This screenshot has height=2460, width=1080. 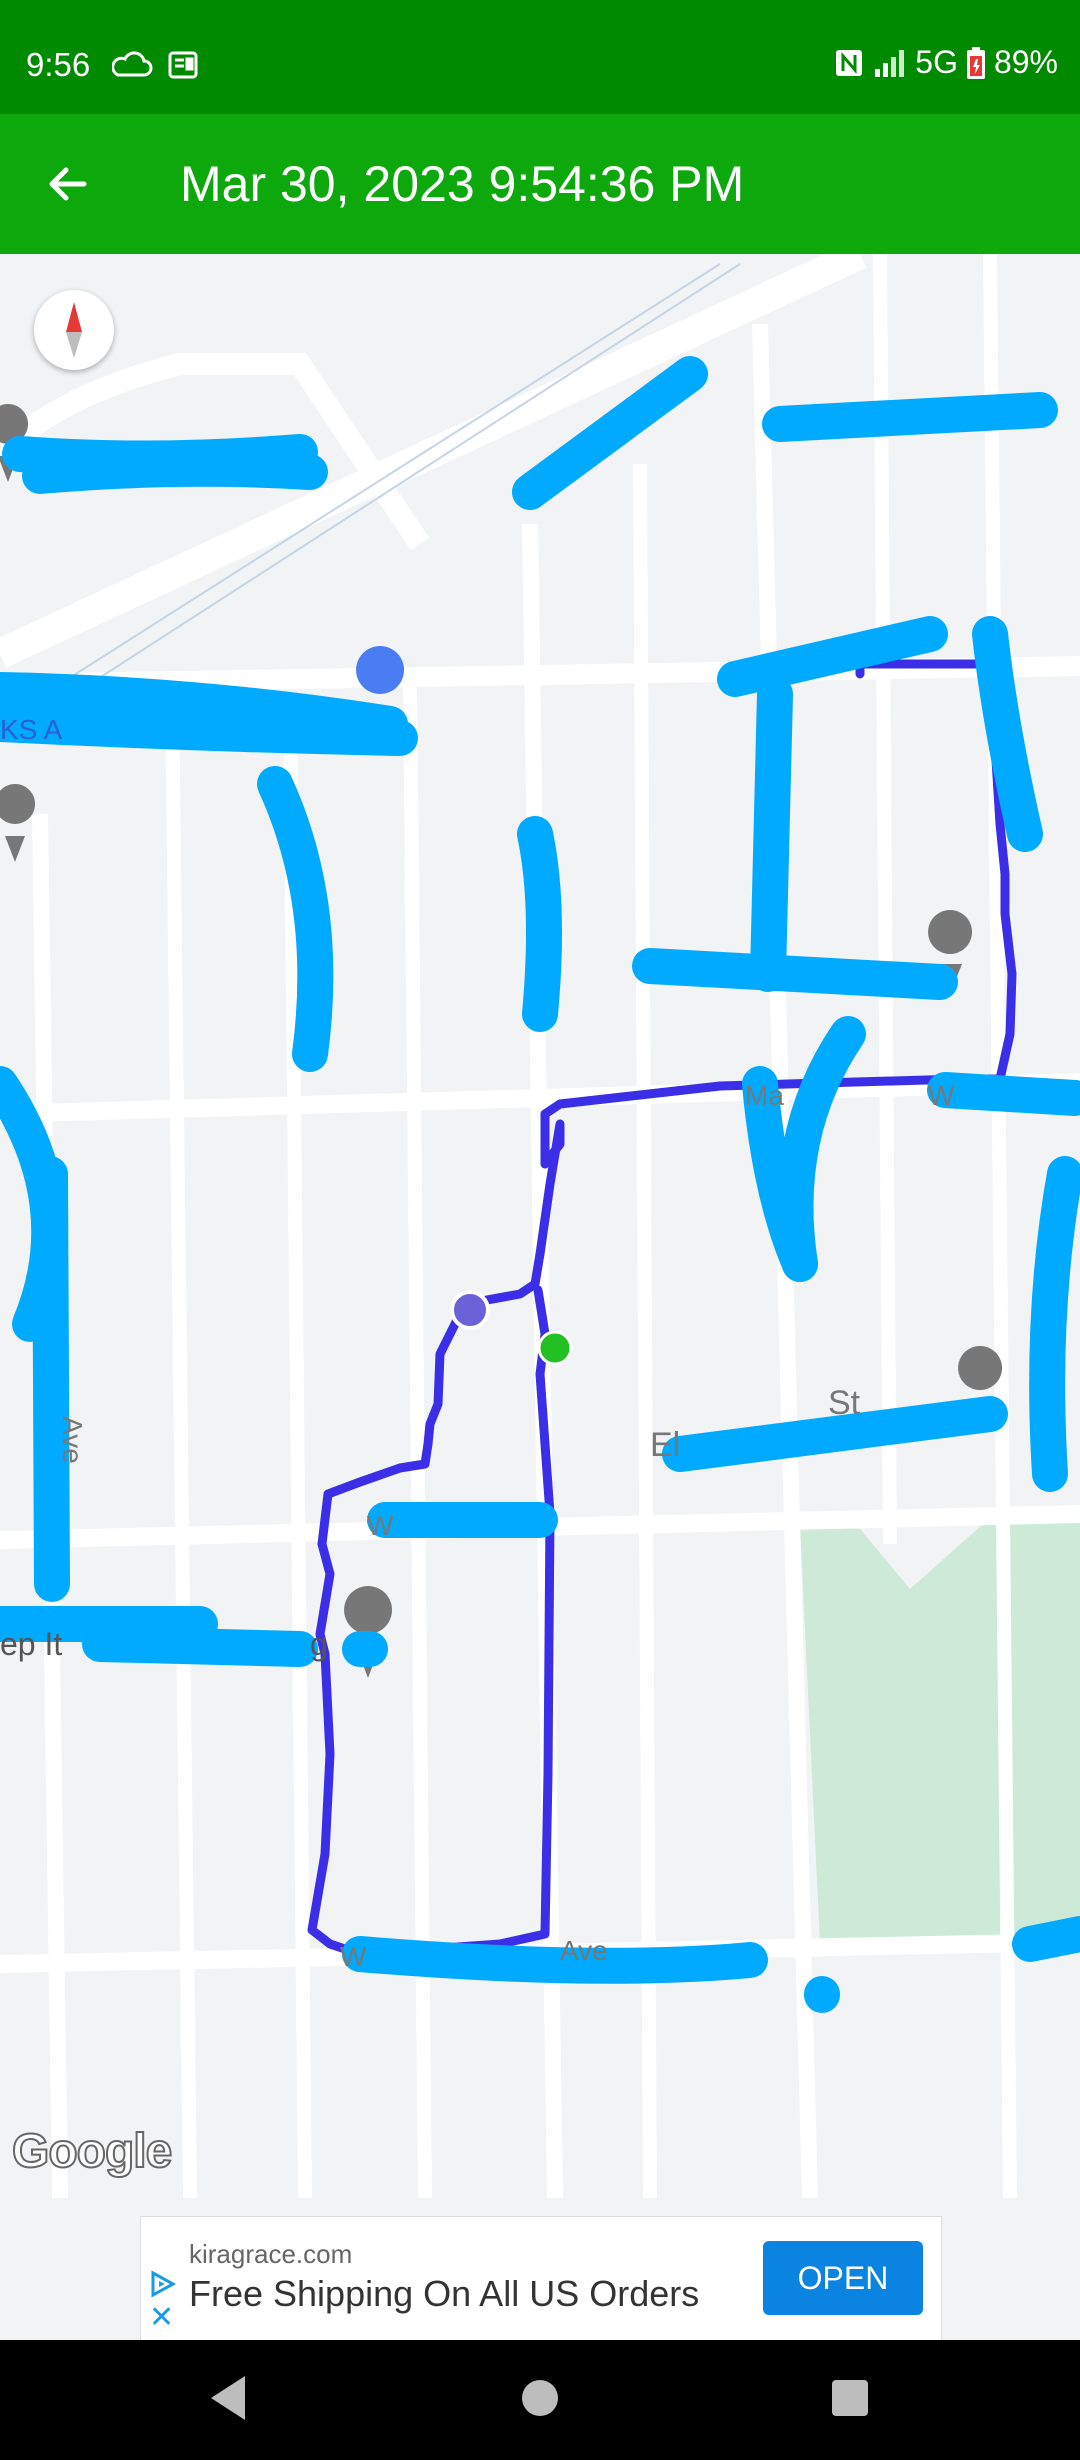 I want to click on ad-domain: kiragrace.com, so click(x=271, y=2254).